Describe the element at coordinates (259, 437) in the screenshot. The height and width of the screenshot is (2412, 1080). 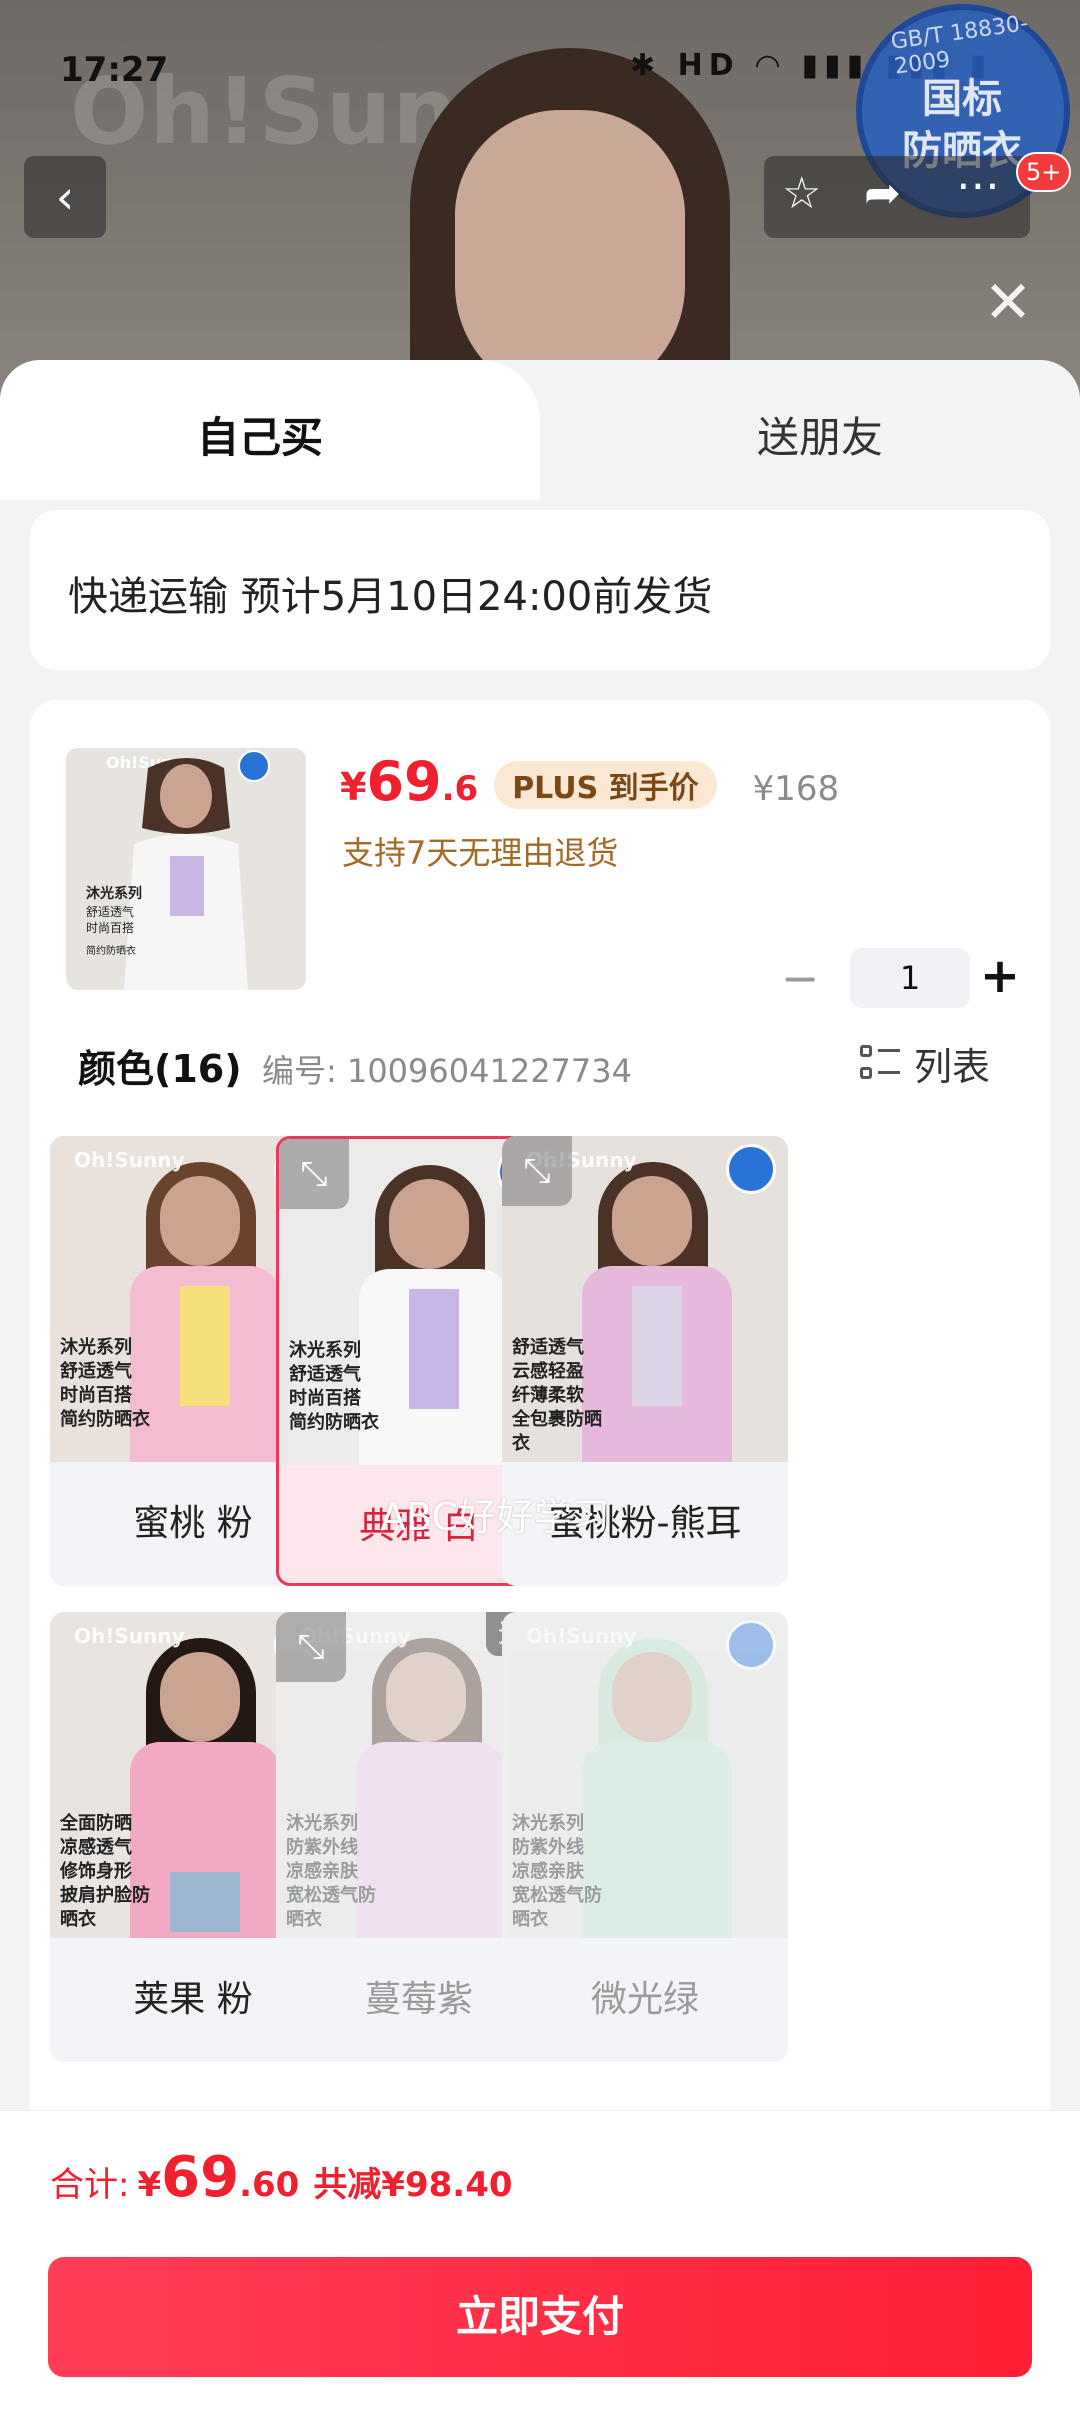
I see `tab-self-buy-label: 自己买` at that location.